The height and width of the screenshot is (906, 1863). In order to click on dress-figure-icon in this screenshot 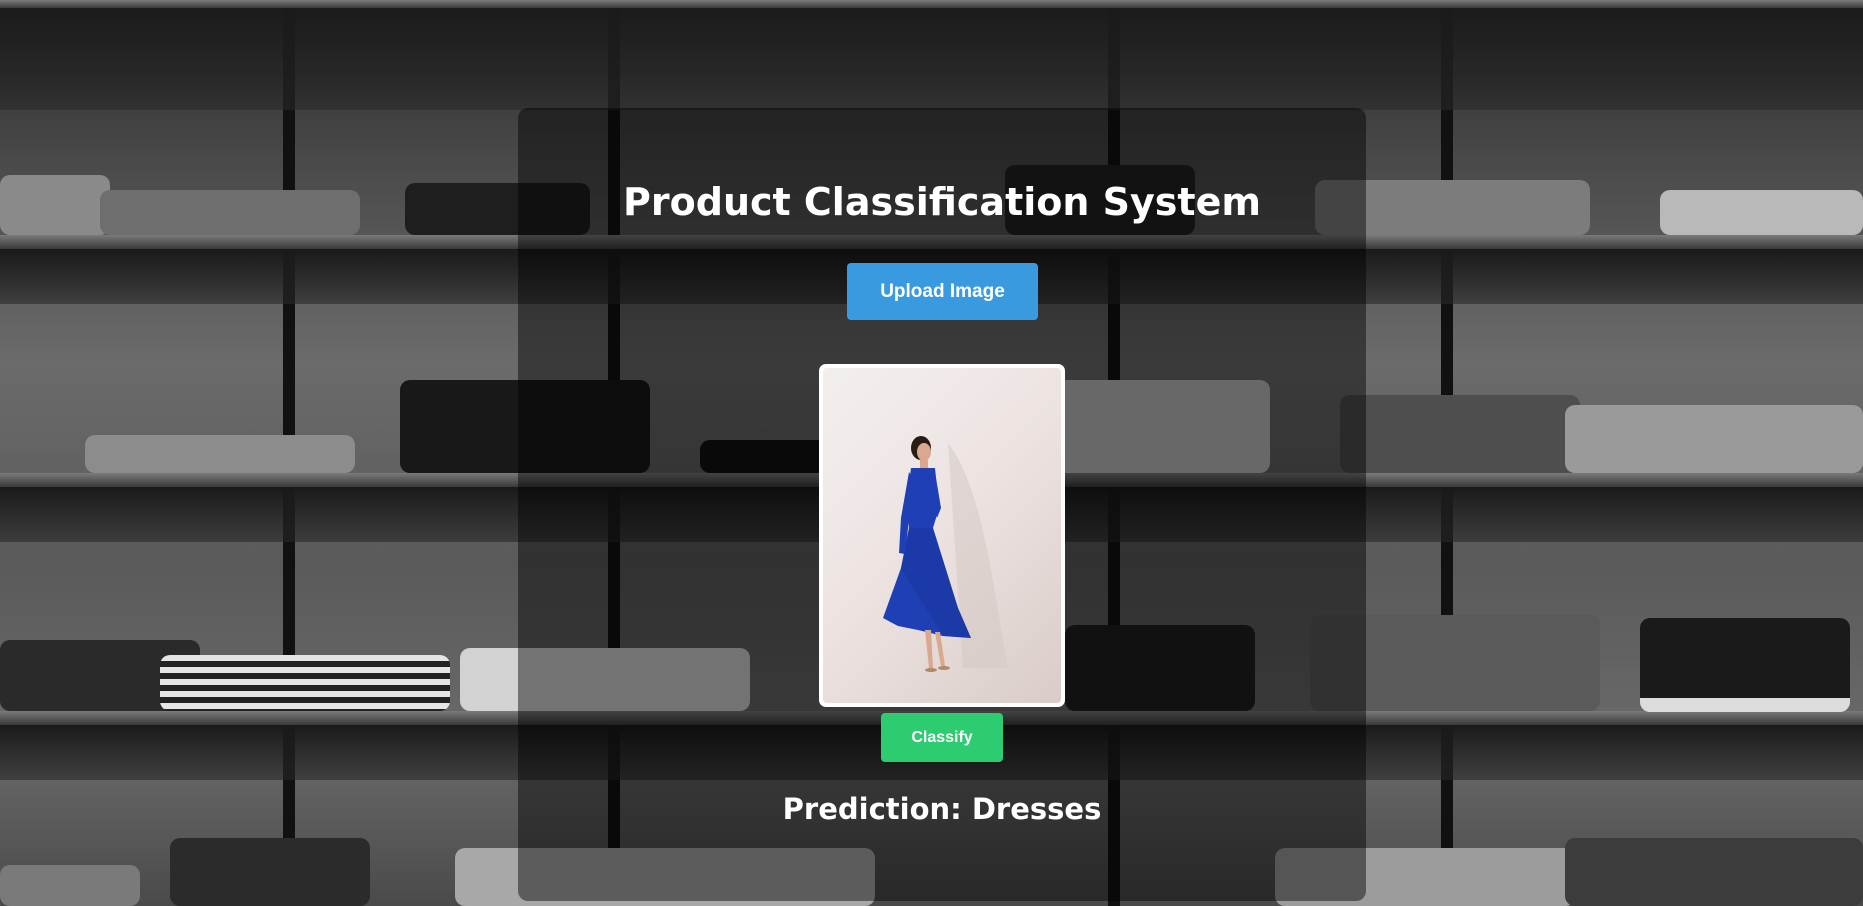, I will do `click(945, 554)`.